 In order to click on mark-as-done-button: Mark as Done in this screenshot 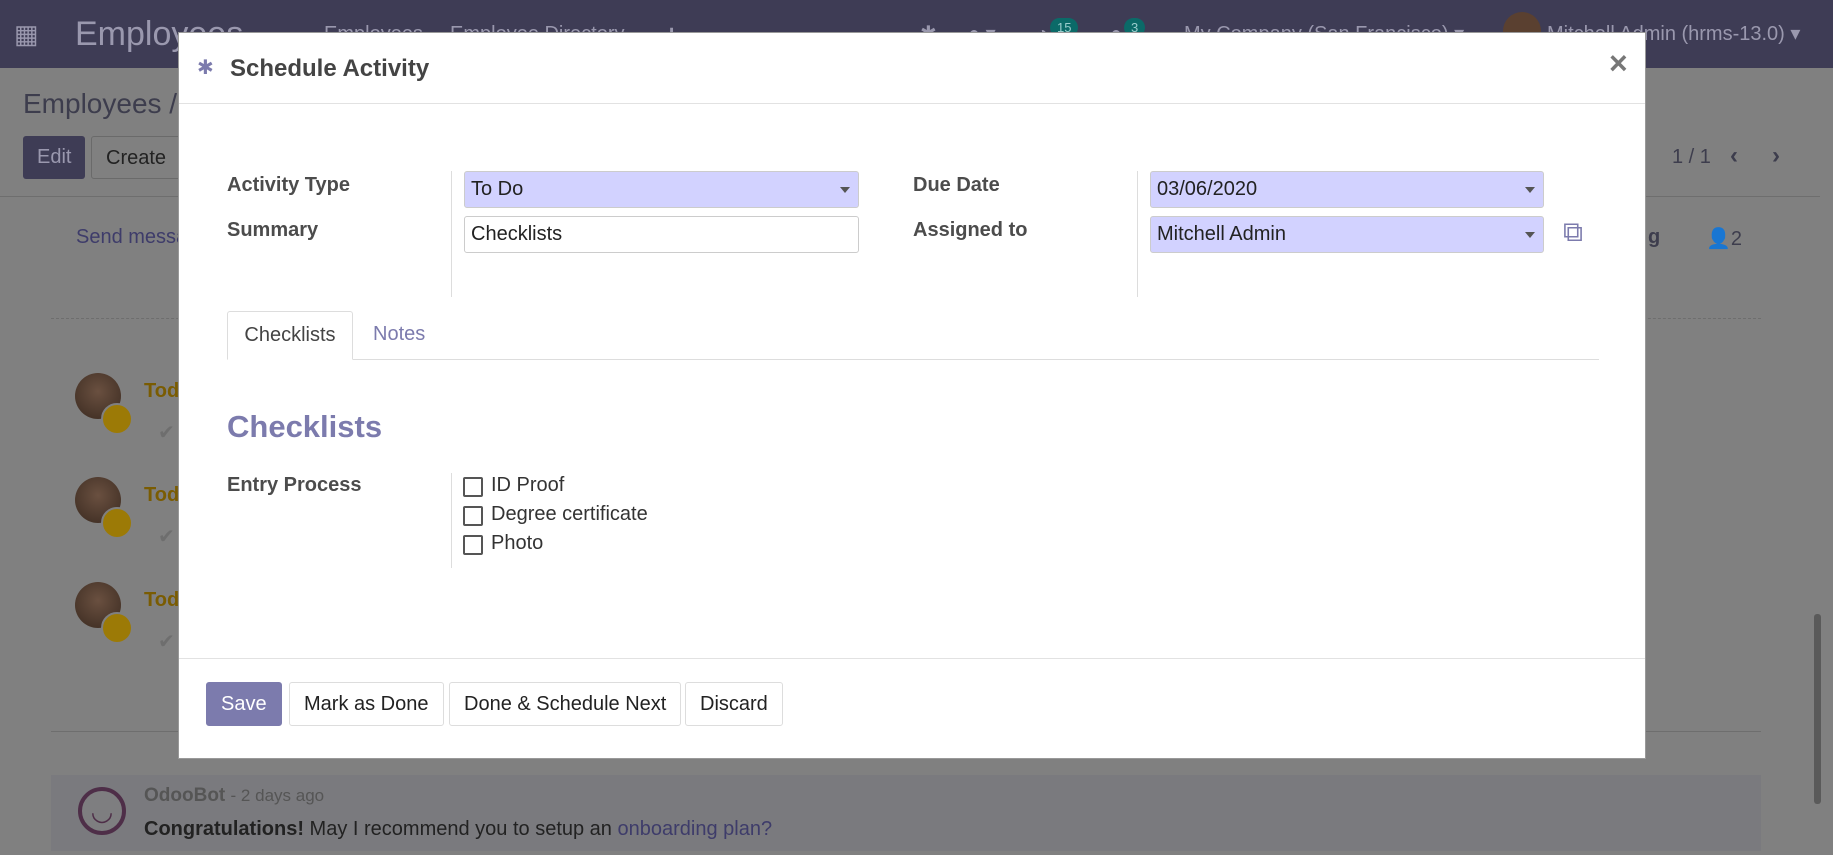, I will do `click(366, 704)`.